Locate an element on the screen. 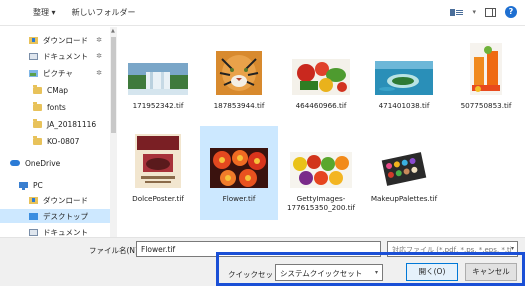 The width and height of the screenshot is (525, 286). view-options-icon is located at coordinates (457, 12).